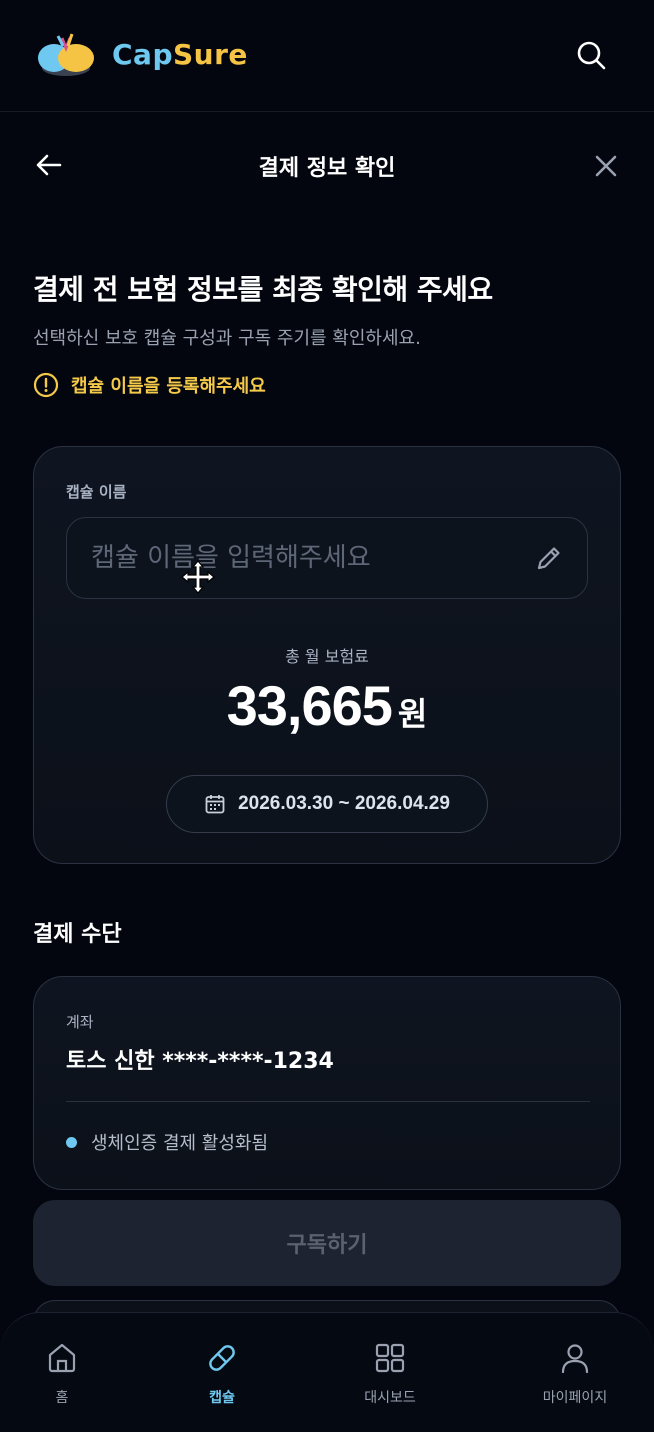 The height and width of the screenshot is (1432, 654). What do you see at coordinates (71, 1142) in the screenshot?
I see `status-dot` at bounding box center [71, 1142].